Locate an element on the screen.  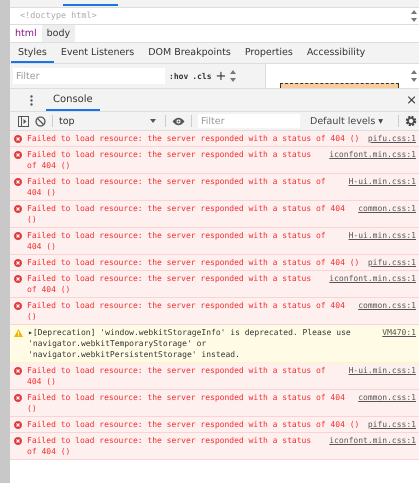
add-rule-button: + is located at coordinates (221, 76).